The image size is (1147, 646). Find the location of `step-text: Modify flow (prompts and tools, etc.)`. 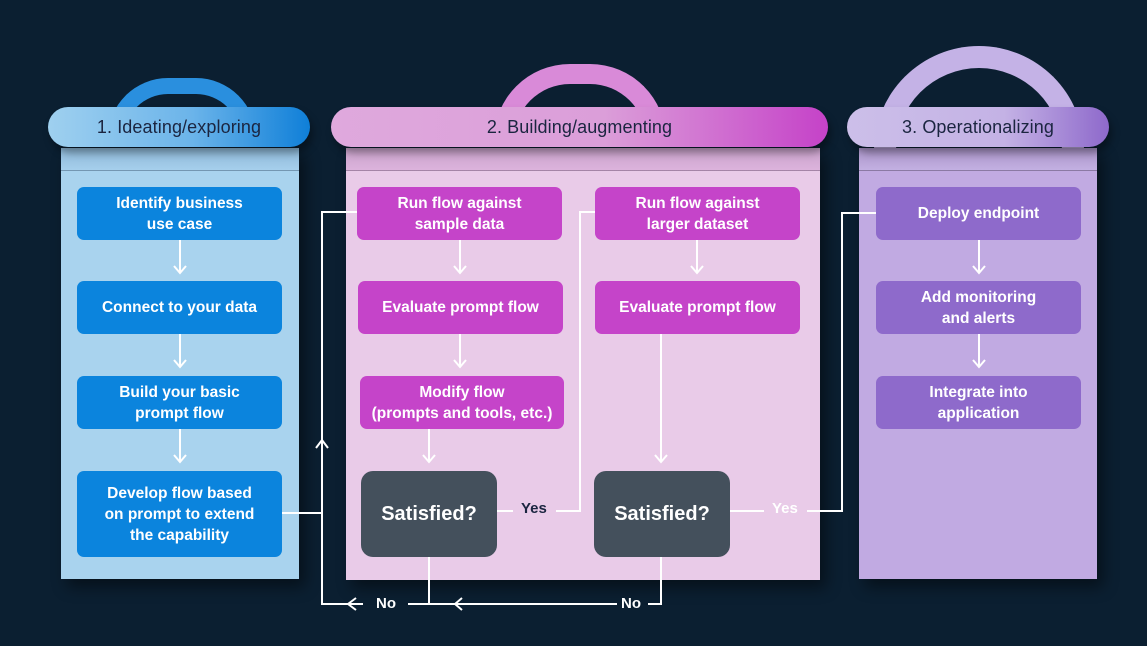

step-text: Modify flow (prompts and tools, etc.) is located at coordinates (462, 402).